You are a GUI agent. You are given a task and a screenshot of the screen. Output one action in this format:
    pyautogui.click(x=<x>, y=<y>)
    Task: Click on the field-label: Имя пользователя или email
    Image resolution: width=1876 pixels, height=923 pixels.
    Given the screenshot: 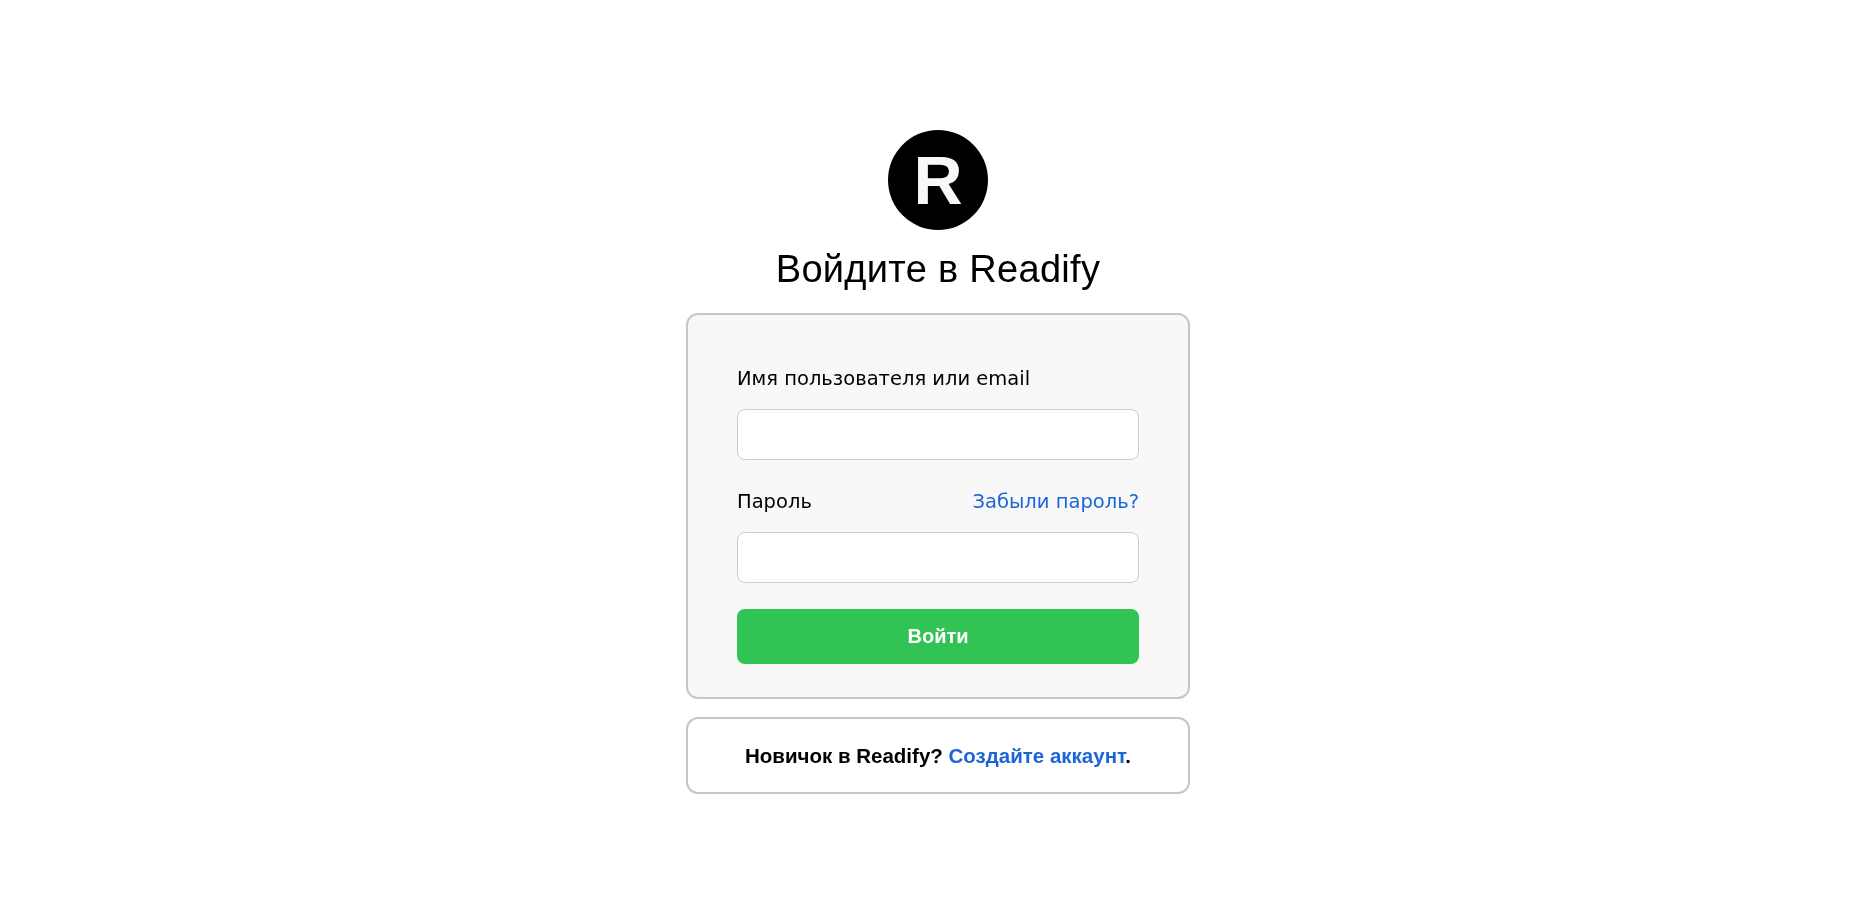 What is the action you would take?
    pyautogui.click(x=884, y=379)
    